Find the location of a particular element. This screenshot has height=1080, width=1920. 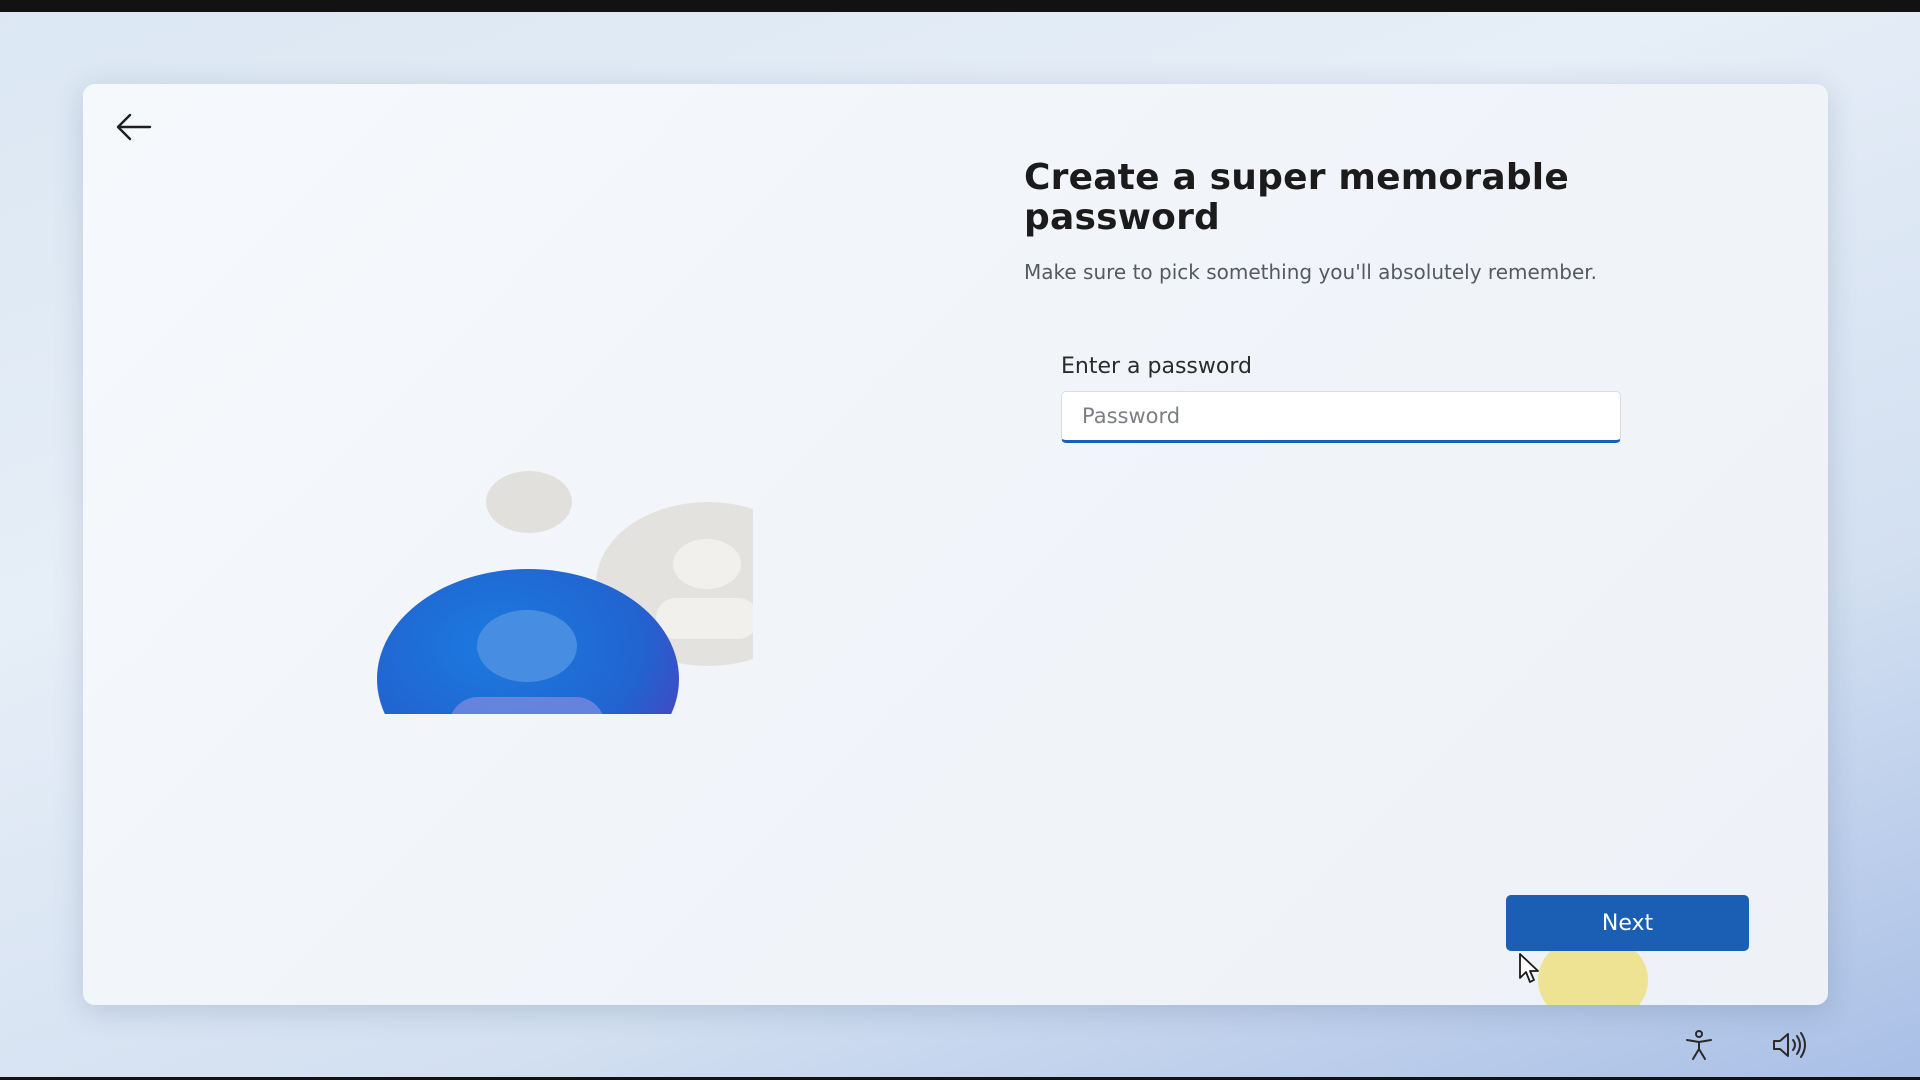

volume-icon is located at coordinates (1789, 1045).